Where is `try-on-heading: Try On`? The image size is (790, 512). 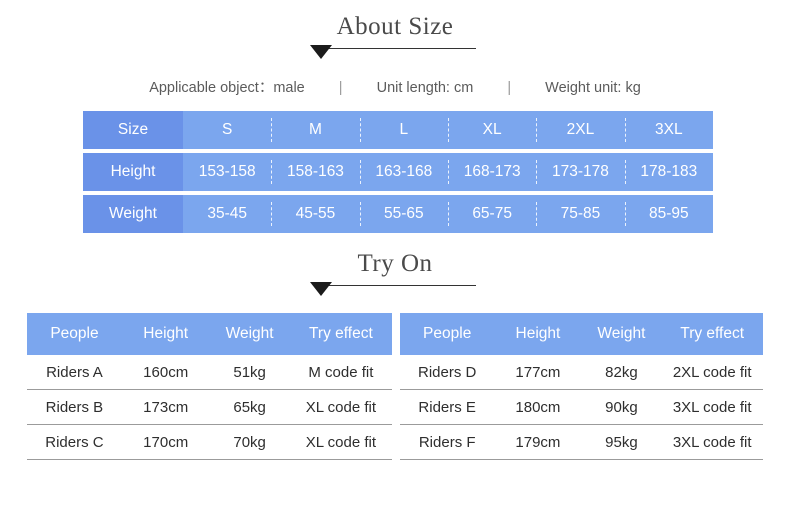
try-on-heading: Try On is located at coordinates (395, 272).